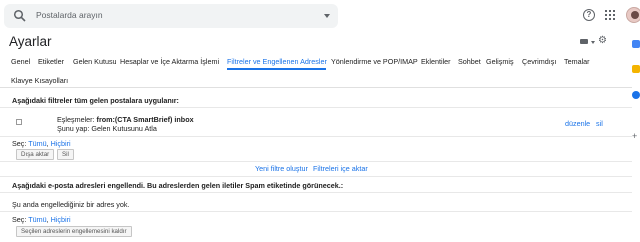 This screenshot has width=640, height=242. I want to click on filters-select-row: Seç: Tümü, Hiçbiri, so click(41, 143).